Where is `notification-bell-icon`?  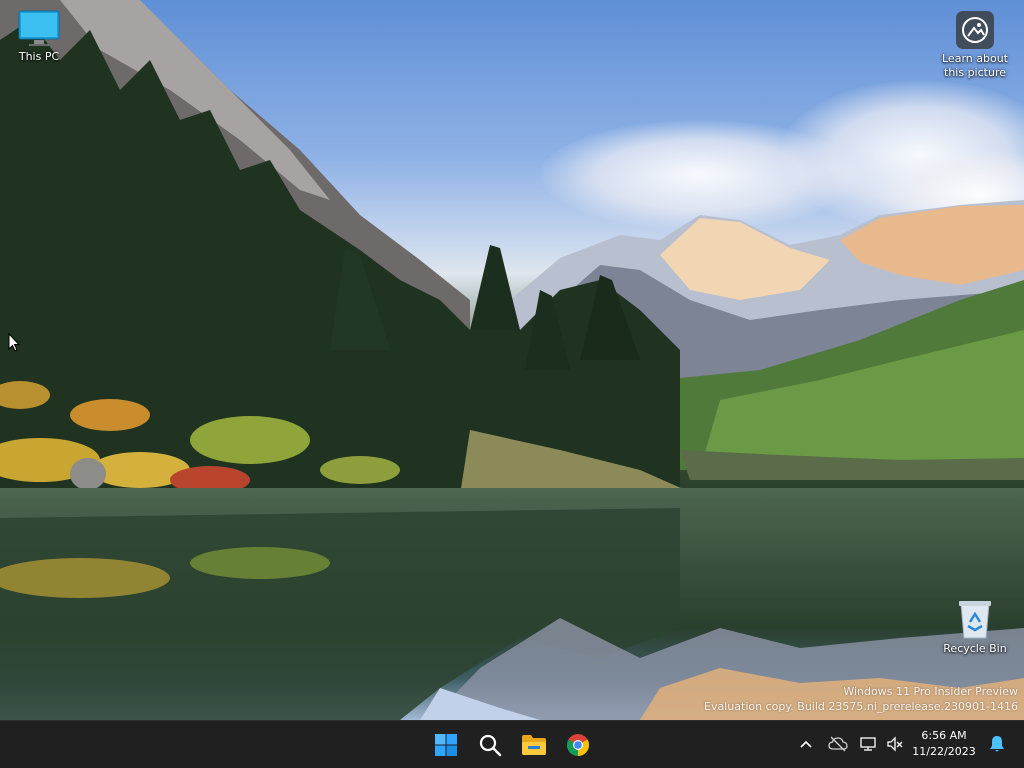
notification-bell-icon is located at coordinates (997, 744).